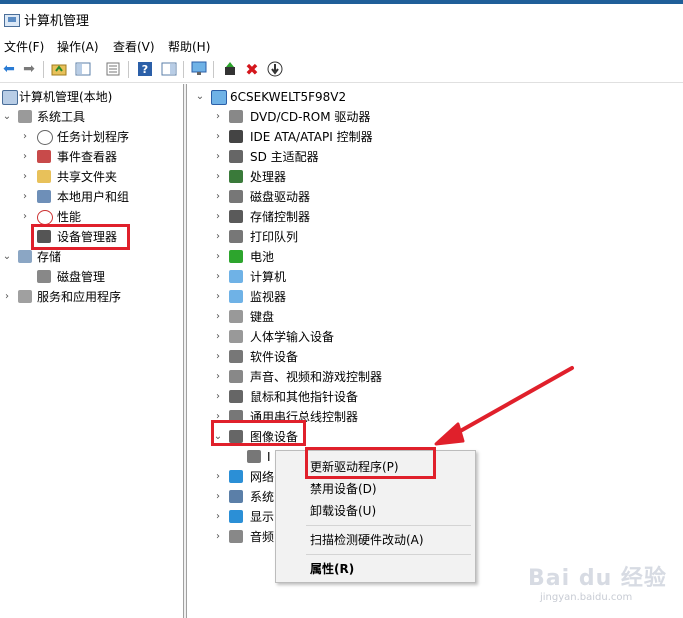  What do you see at coordinates (57, 21) in the screenshot?
I see `window-title: 计算机管理` at bounding box center [57, 21].